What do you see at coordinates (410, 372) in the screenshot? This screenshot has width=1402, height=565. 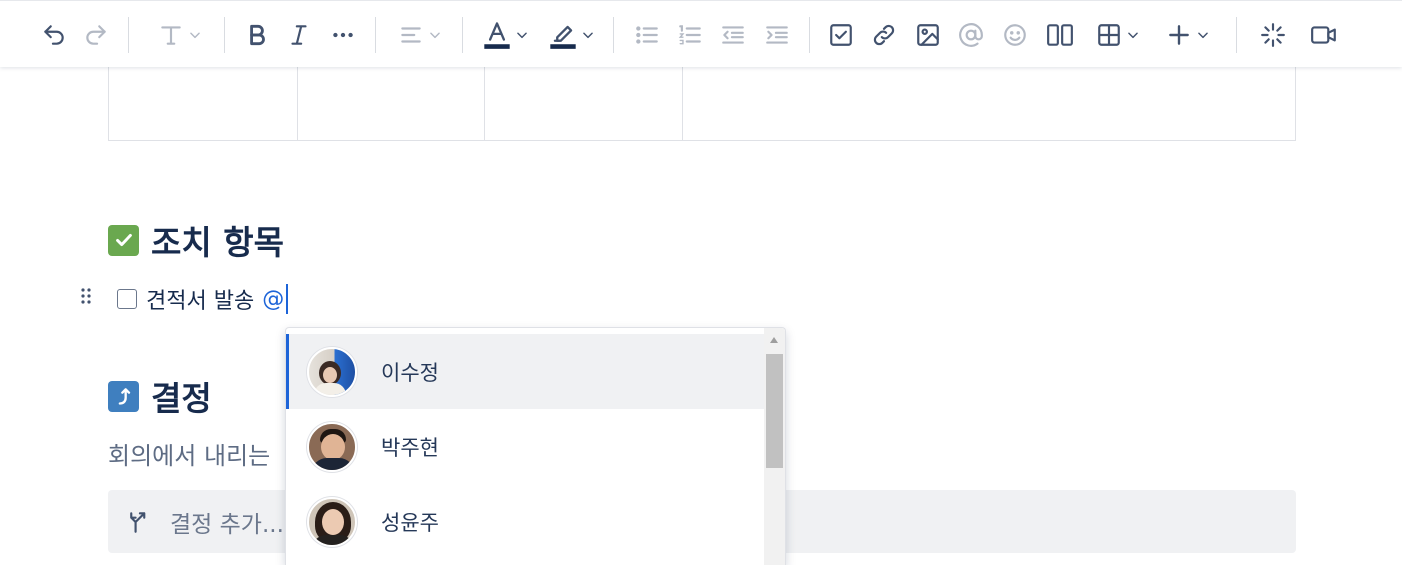 I see `mention-user-name: 이수정` at bounding box center [410, 372].